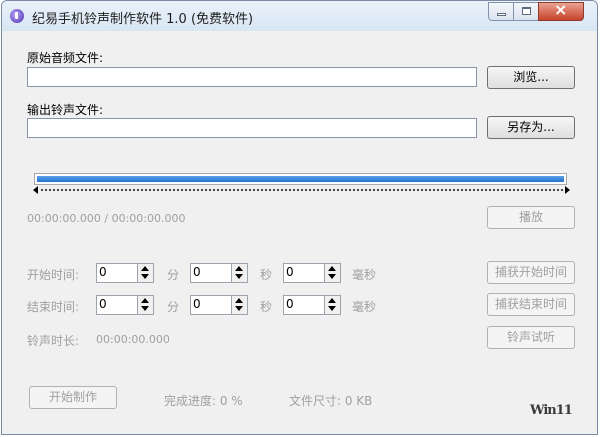  I want to click on time-readout: 00:00:00.000 / 00:00:00.000, so click(106, 218).